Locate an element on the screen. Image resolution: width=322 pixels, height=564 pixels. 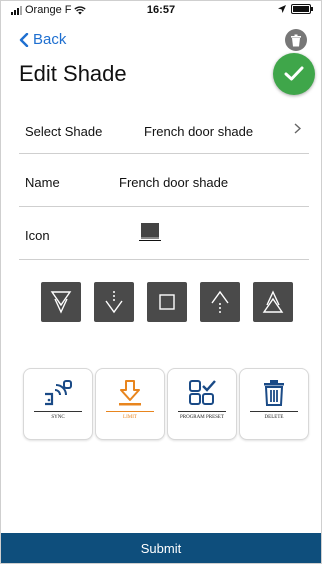
program-preset-label: PROGRAM PRESET is located at coordinates (202, 416).